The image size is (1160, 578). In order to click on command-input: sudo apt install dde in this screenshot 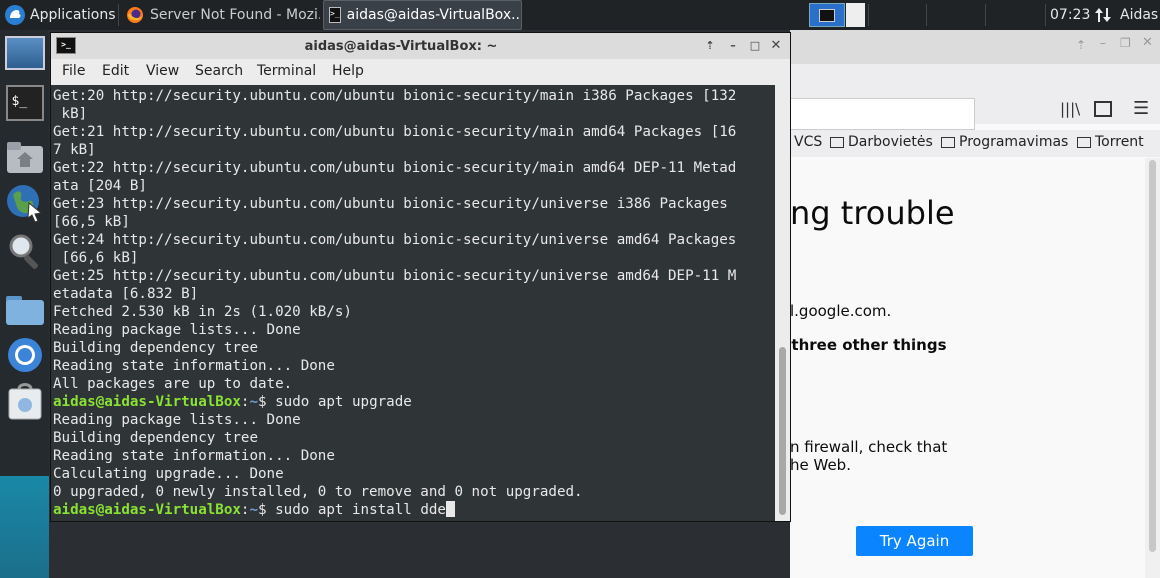, I will do `click(360, 510)`.